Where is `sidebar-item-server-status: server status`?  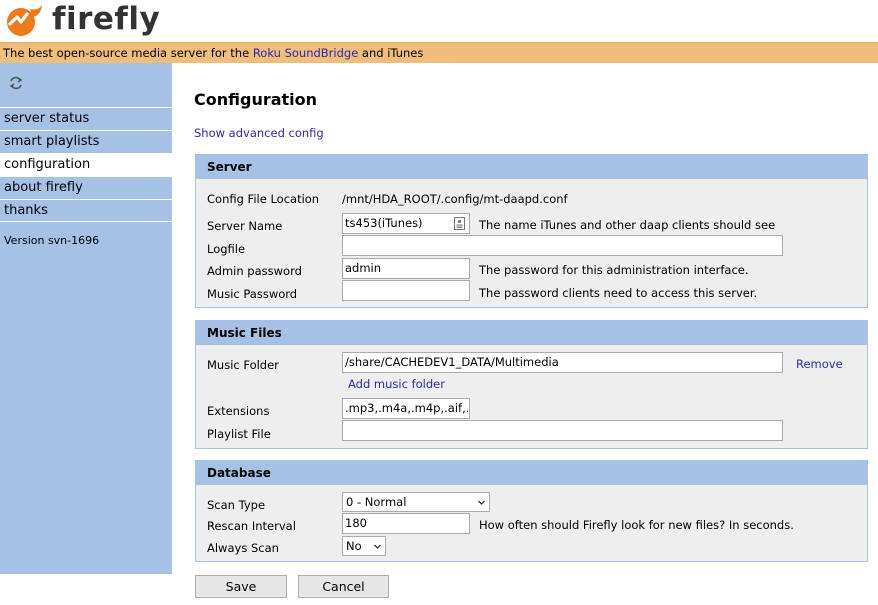 sidebar-item-server-status: server status is located at coordinates (86, 118).